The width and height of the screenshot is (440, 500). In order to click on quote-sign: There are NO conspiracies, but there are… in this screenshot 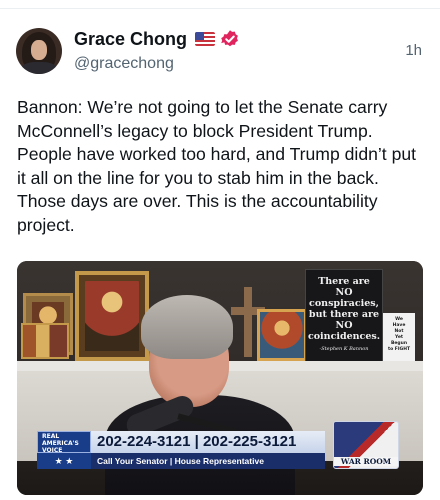, I will do `click(344, 316)`.